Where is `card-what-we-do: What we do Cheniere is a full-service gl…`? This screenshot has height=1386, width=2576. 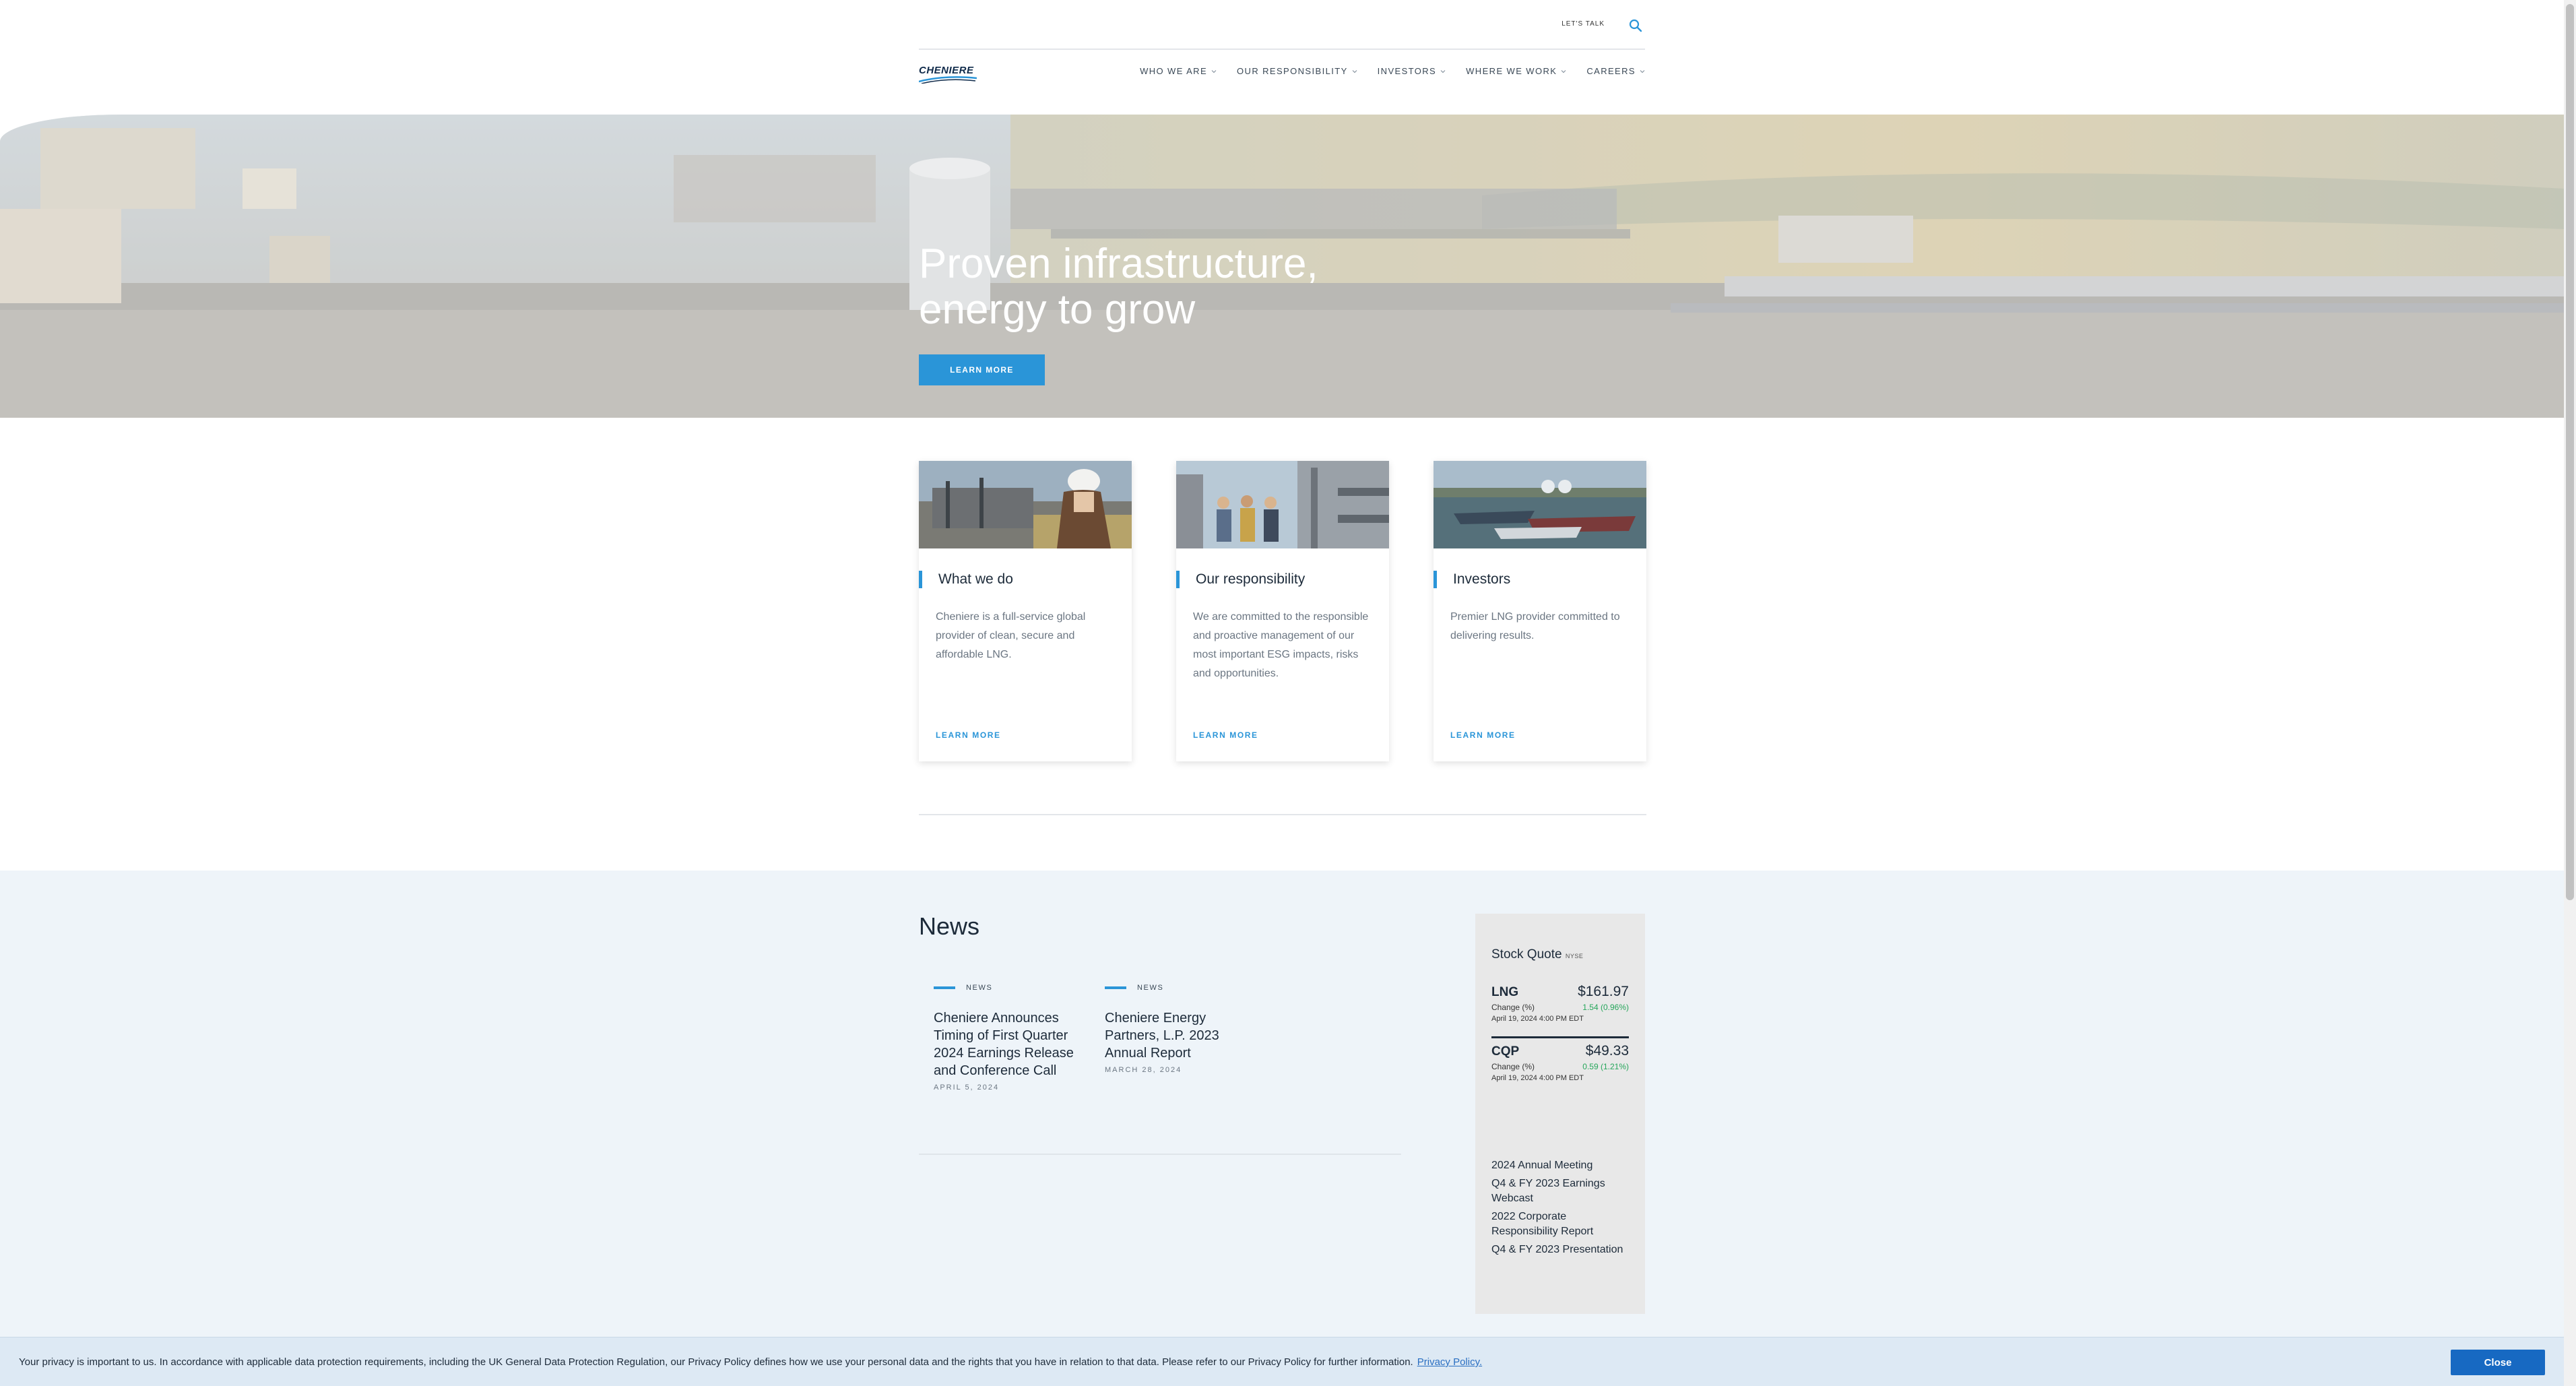
card-what-we-do: What we do Cheniere is a full-service gl… is located at coordinates (1025, 611).